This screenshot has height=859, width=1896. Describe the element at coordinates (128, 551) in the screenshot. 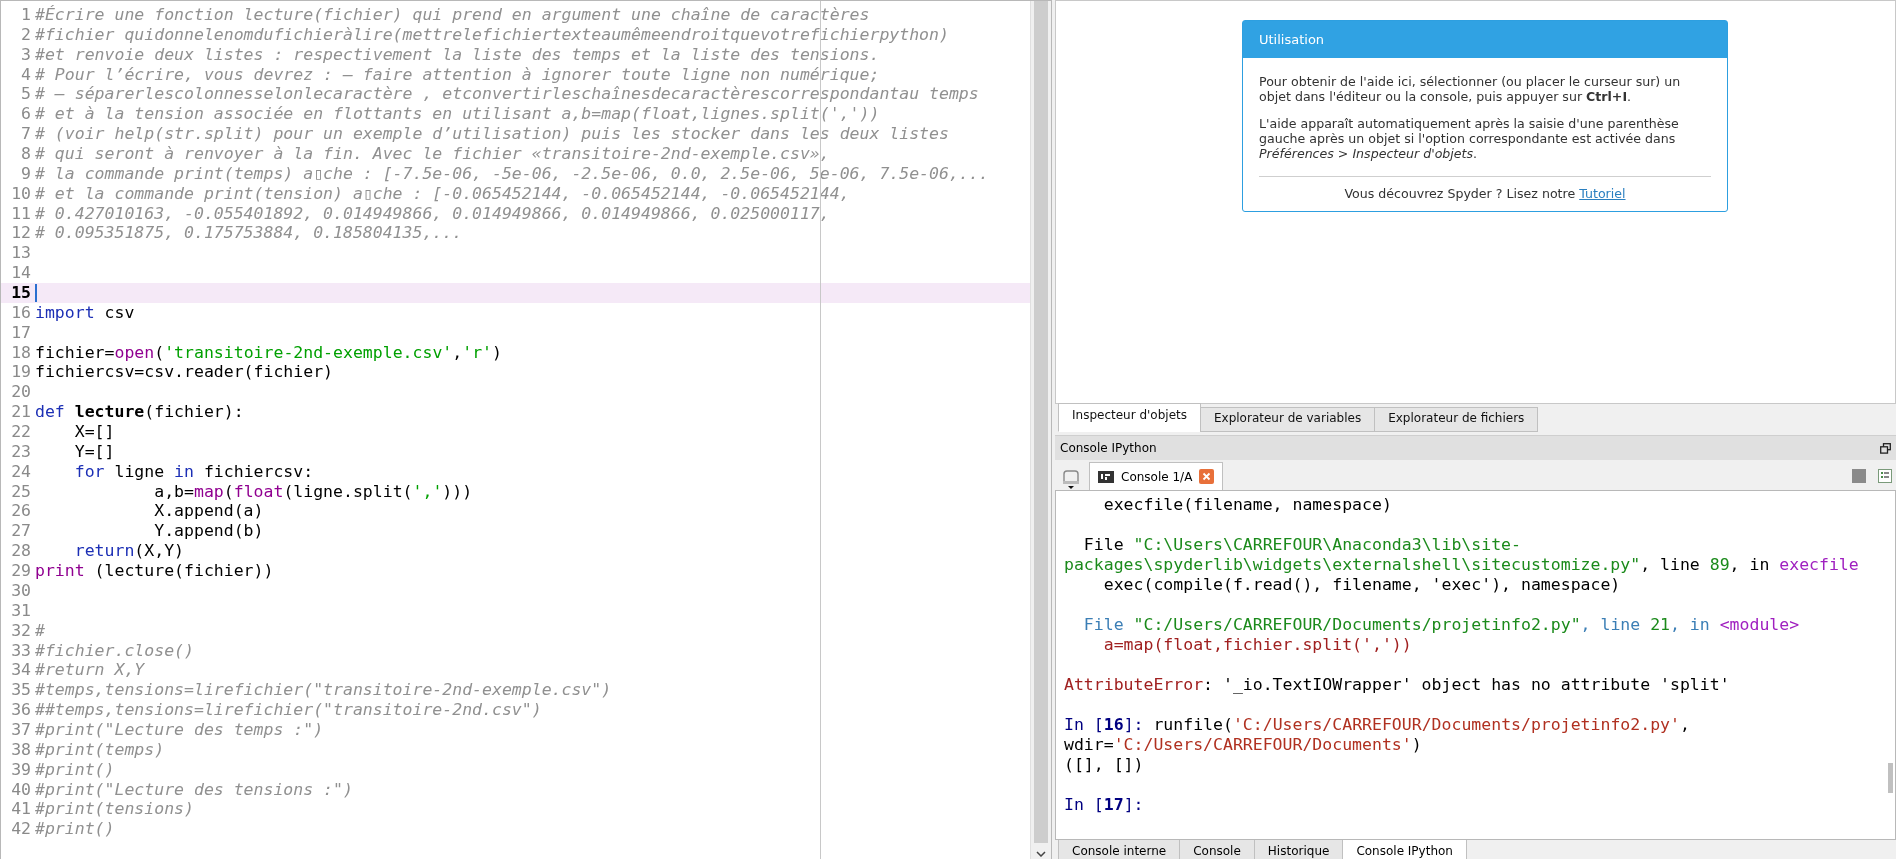

I see `code-line: return(X,Y)` at that location.